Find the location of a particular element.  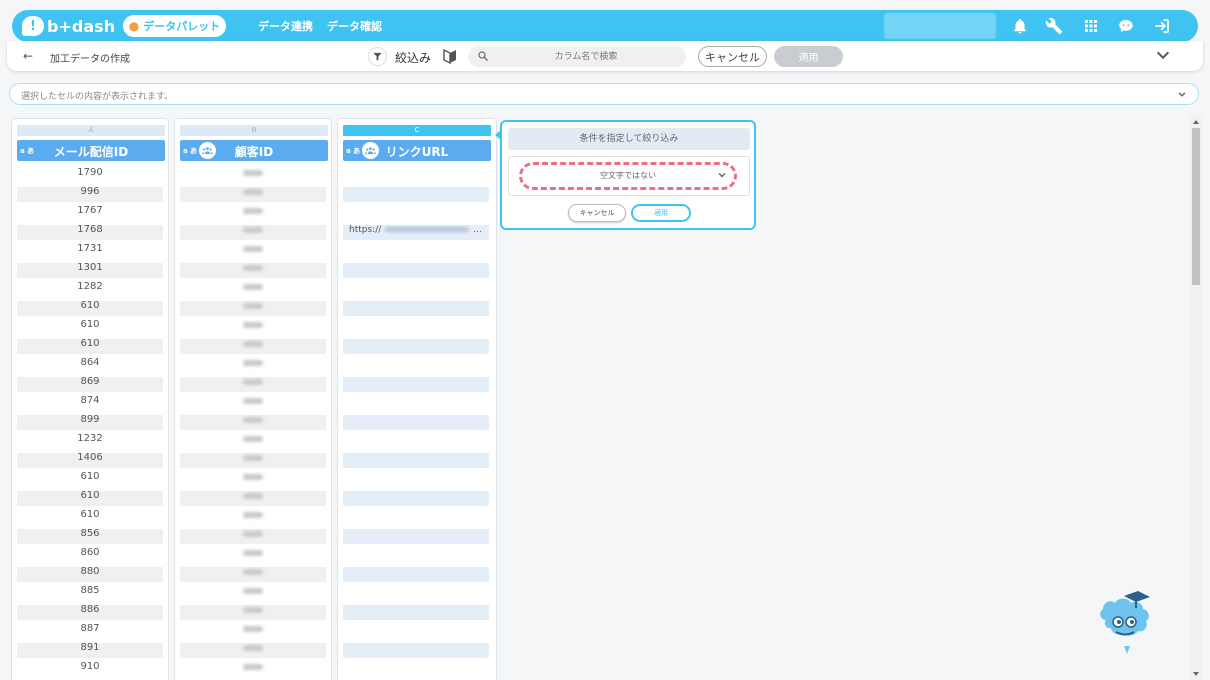

beginner-mark-icon is located at coordinates (450, 56).